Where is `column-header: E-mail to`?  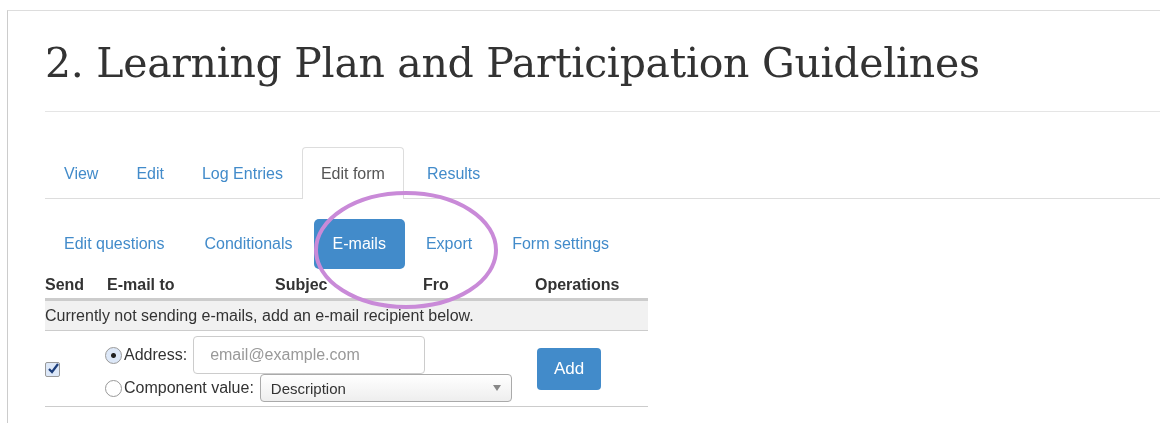
column-header: E-mail to is located at coordinates (141, 285).